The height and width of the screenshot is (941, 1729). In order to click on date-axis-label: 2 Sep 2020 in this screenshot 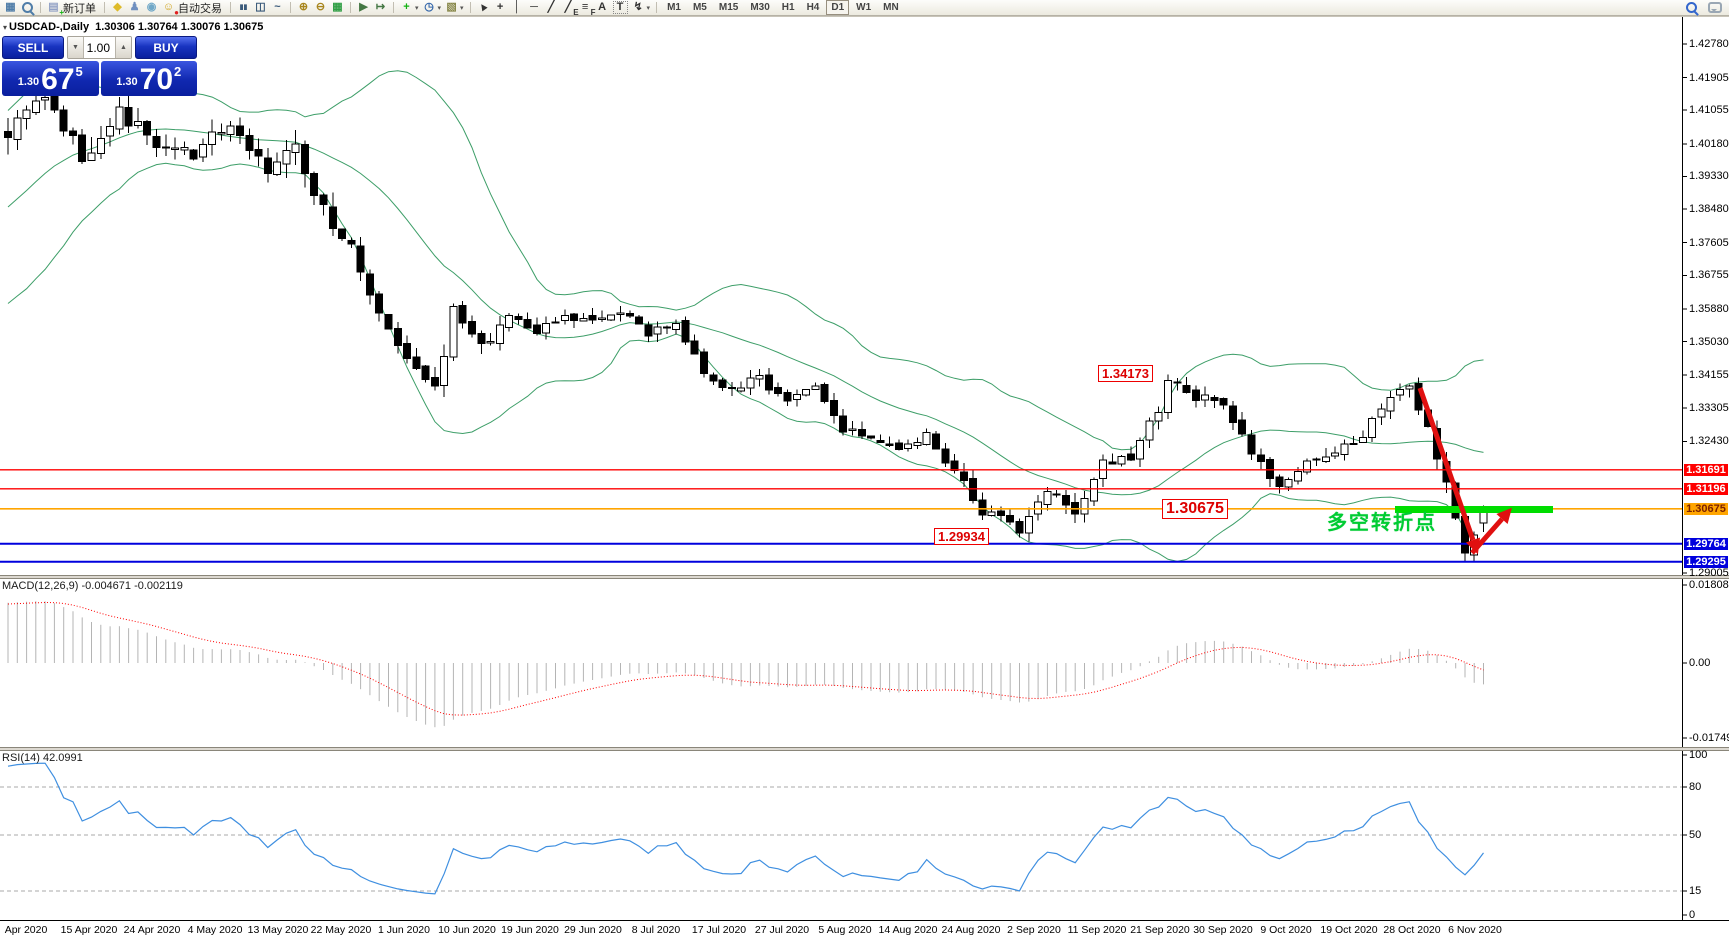, I will do `click(1034, 930)`.